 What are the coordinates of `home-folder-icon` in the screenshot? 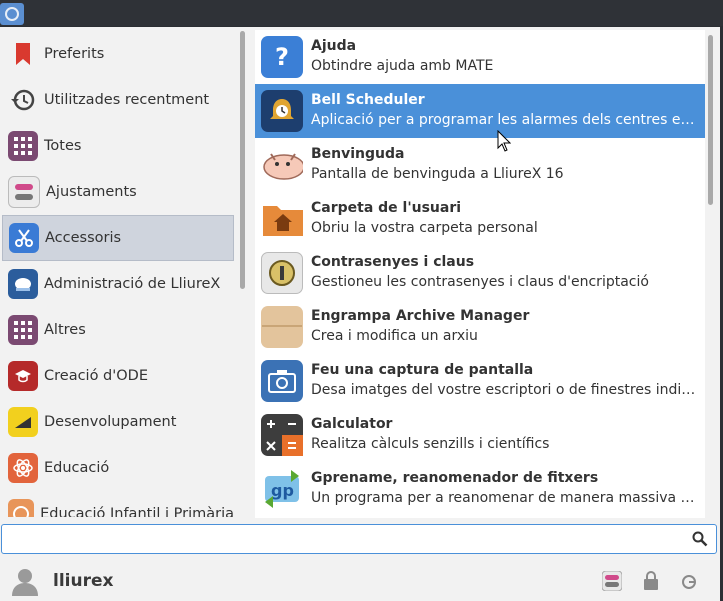 It's located at (282, 219).